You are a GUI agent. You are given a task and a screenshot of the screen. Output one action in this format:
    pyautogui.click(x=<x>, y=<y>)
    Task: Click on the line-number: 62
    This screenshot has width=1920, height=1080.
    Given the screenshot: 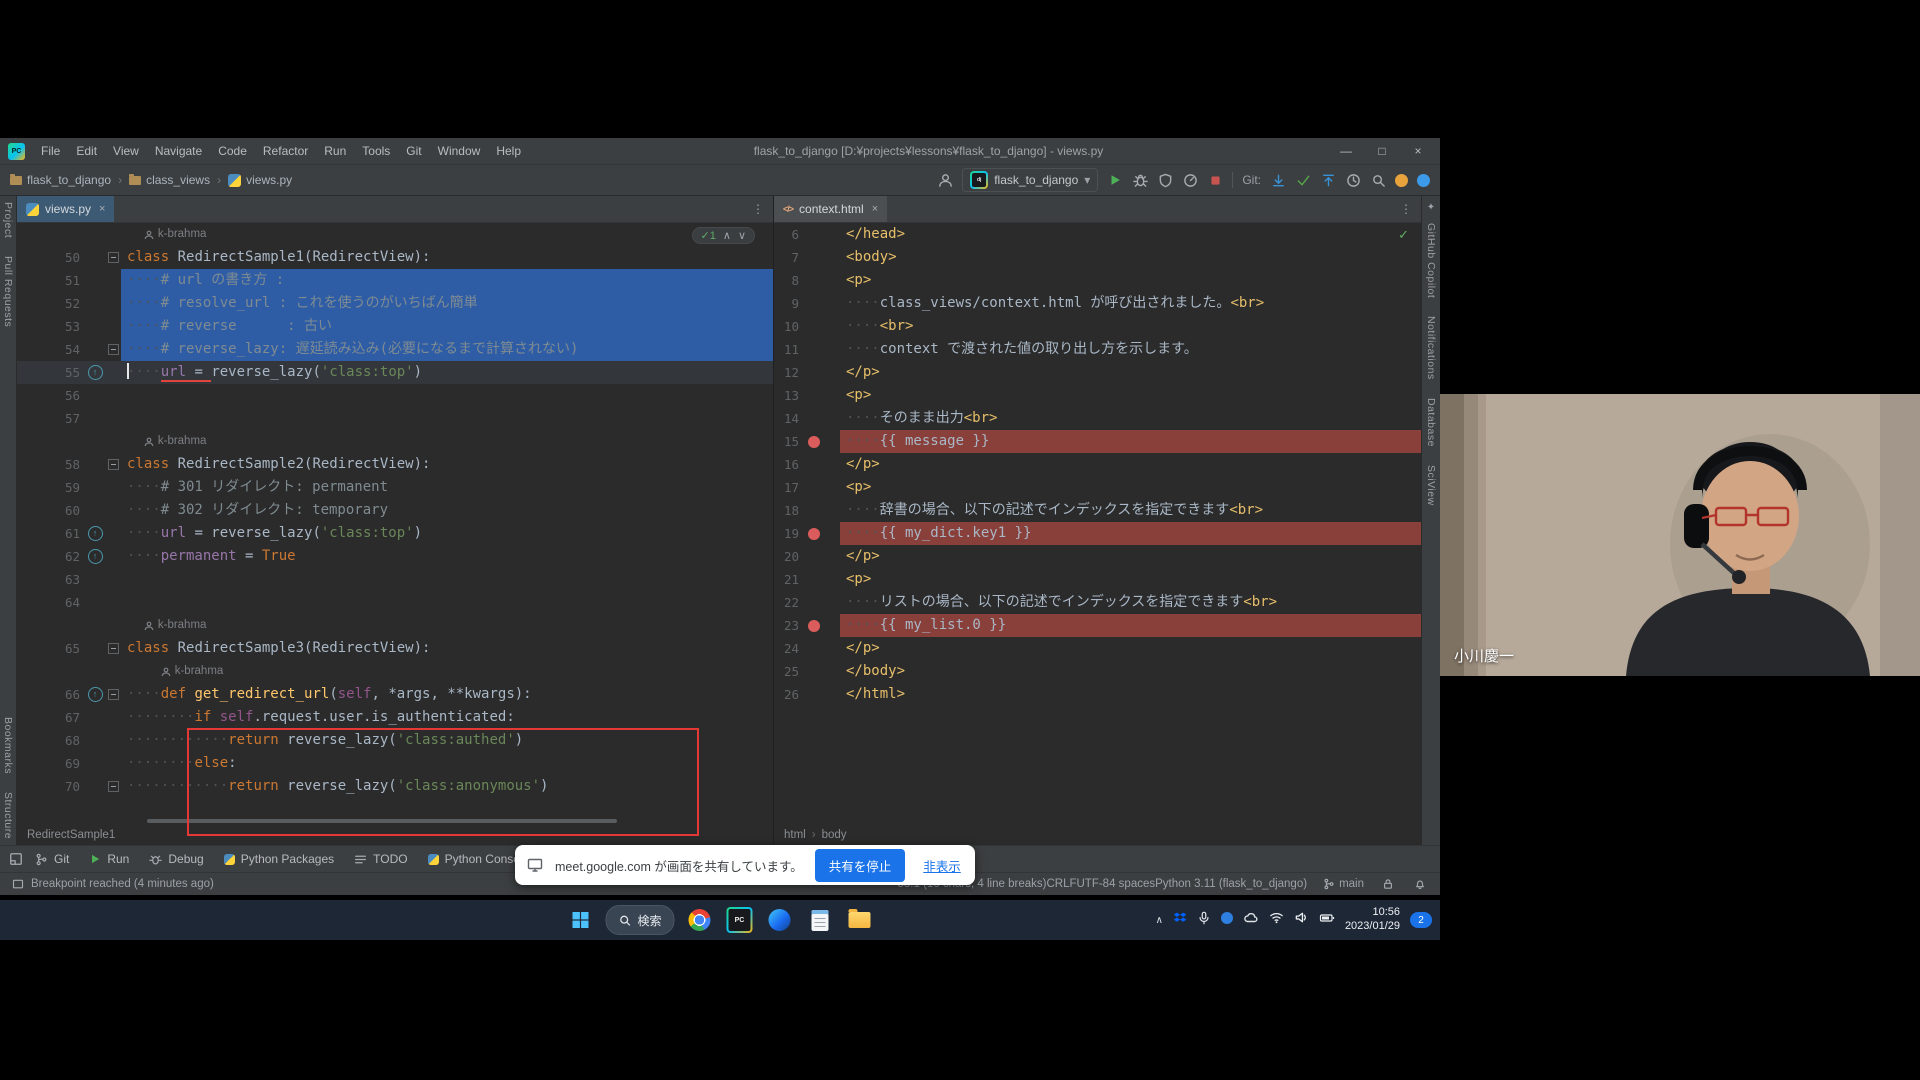 What is the action you would take?
    pyautogui.click(x=51, y=556)
    